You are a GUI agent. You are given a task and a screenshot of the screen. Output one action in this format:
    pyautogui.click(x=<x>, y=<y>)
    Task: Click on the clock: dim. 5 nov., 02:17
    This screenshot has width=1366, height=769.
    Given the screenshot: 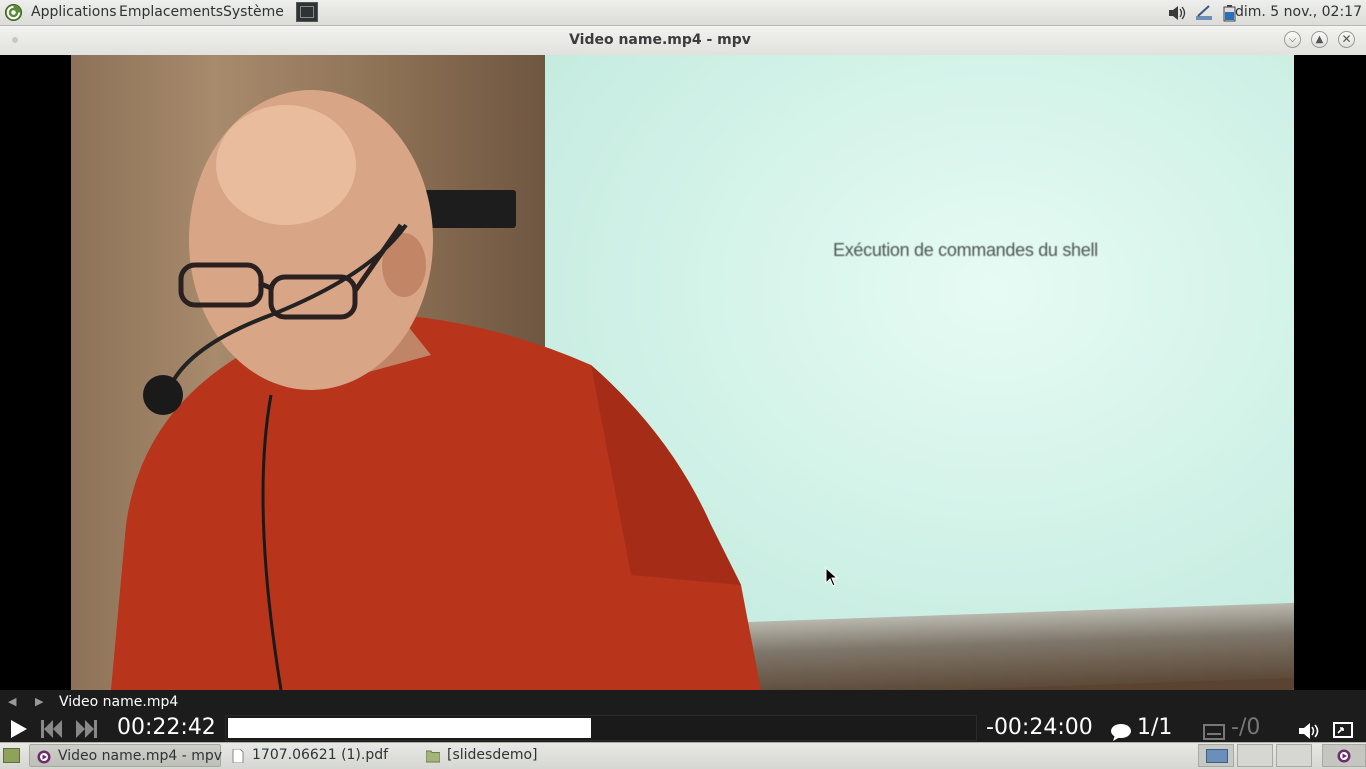 What is the action you would take?
    pyautogui.click(x=1298, y=12)
    